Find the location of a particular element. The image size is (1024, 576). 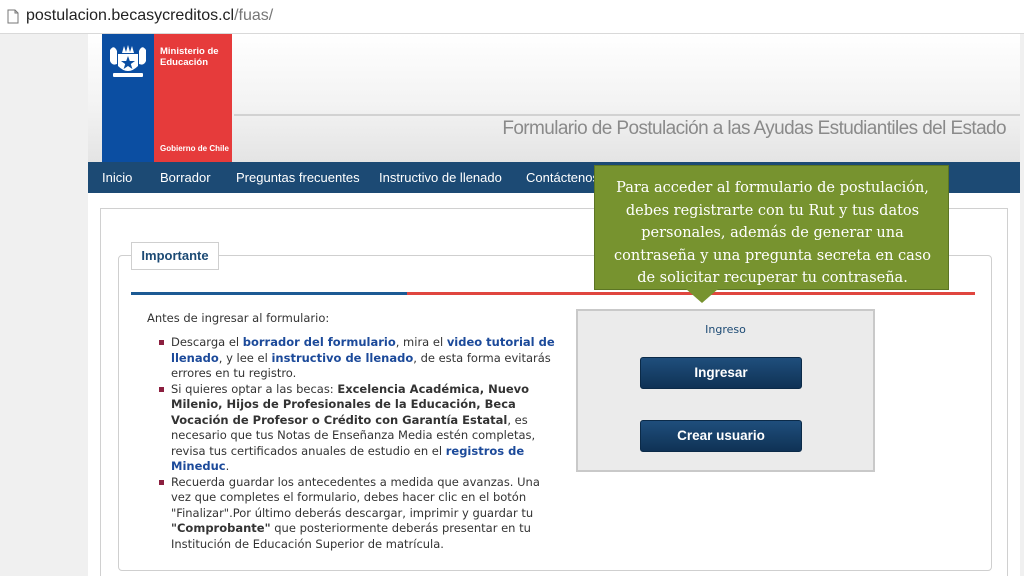

bullet2-text1: Si quieres optar a las becas: is located at coordinates (254, 388).